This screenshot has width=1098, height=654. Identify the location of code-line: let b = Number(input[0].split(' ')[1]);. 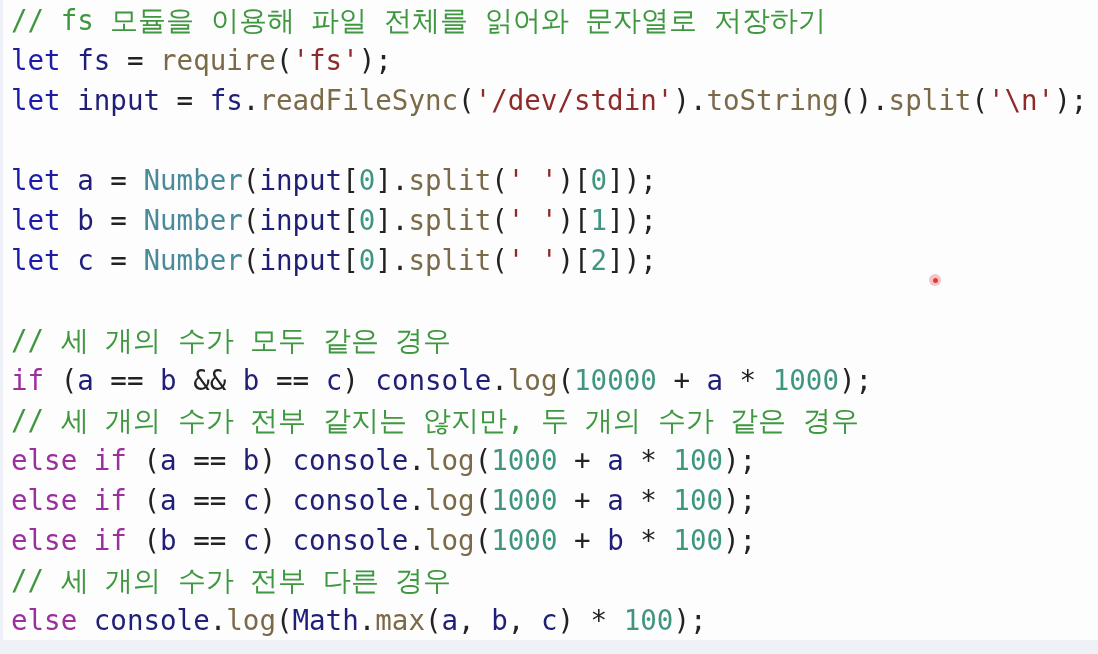
(334, 220).